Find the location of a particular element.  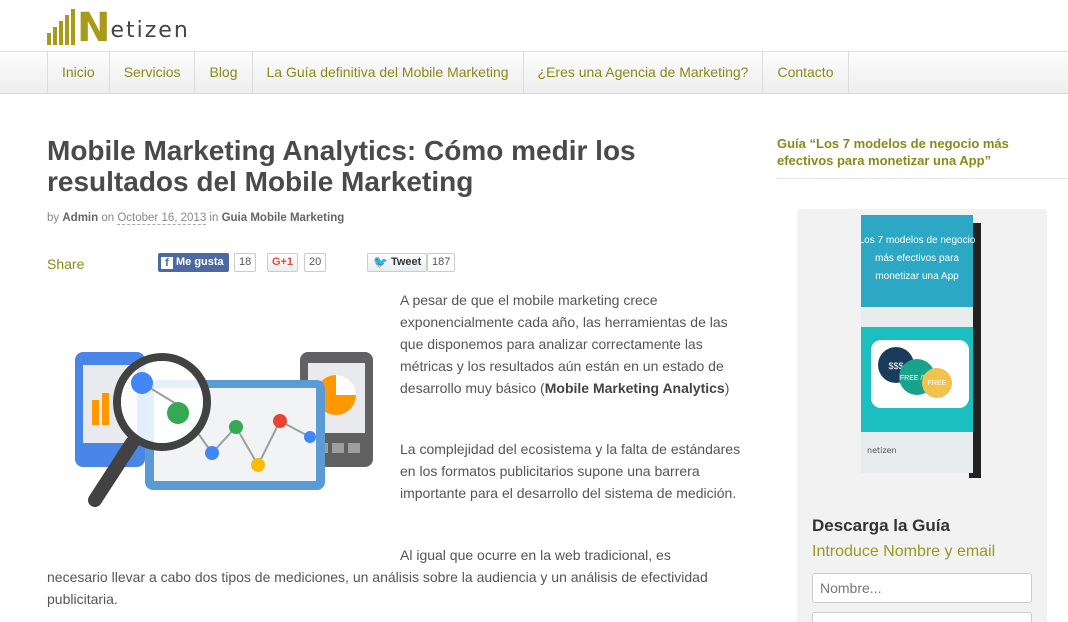

facebook-like-button: f Me gusta is located at coordinates (193, 262).